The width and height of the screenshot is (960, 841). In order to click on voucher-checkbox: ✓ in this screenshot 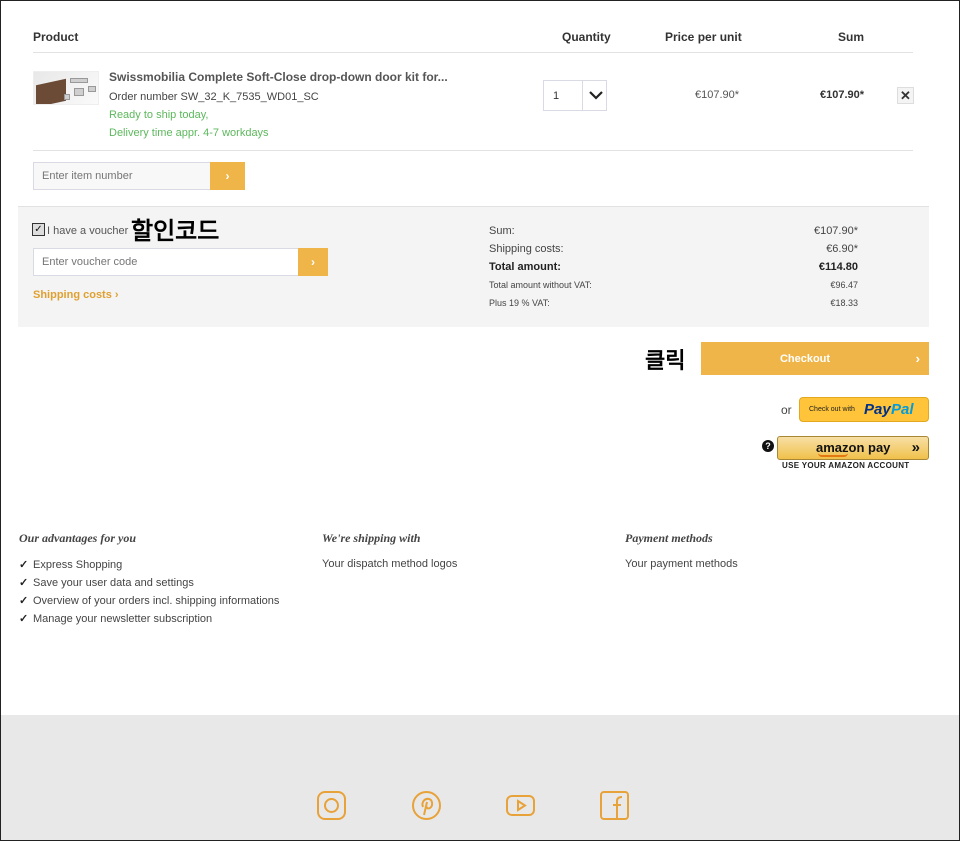, I will do `click(38, 229)`.